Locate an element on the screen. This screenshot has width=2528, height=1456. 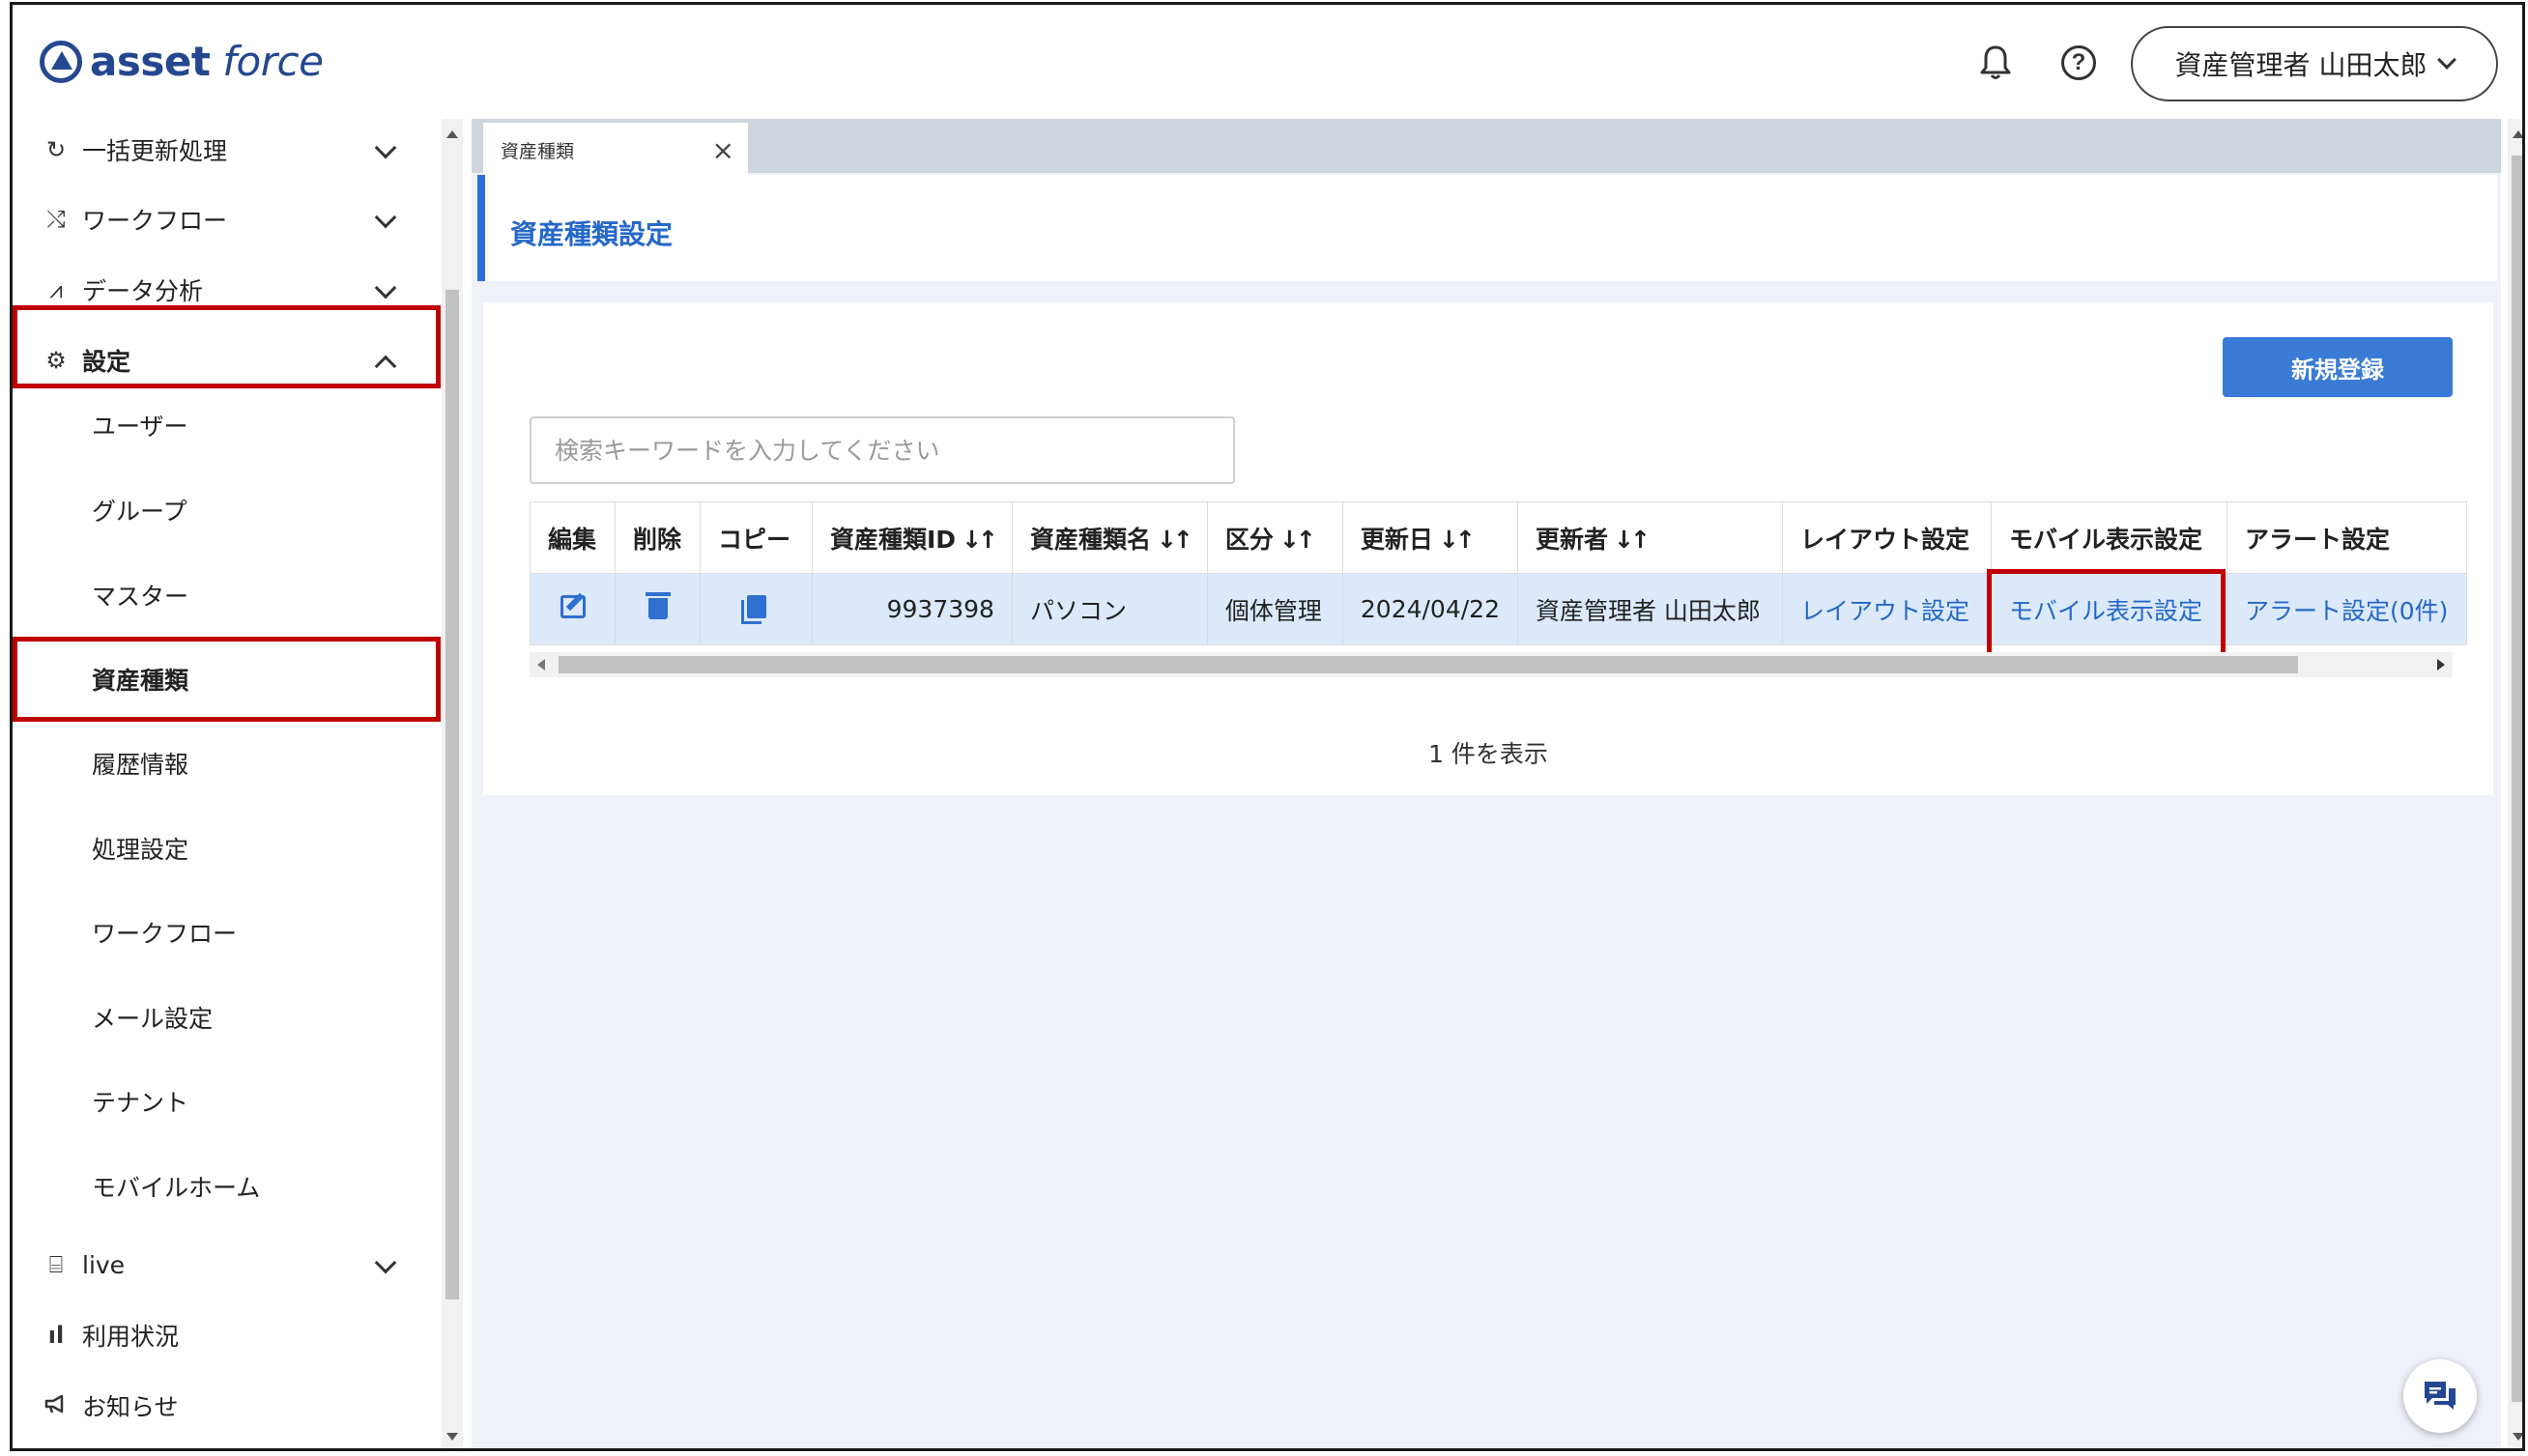
copy-cell is located at coordinates (756, 609).